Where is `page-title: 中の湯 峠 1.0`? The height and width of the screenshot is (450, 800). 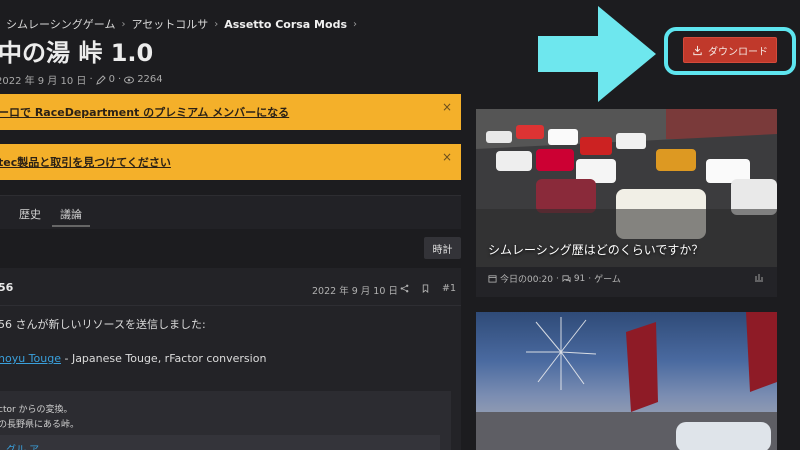 page-title: 中の湯 峠 1.0 is located at coordinates (77, 53).